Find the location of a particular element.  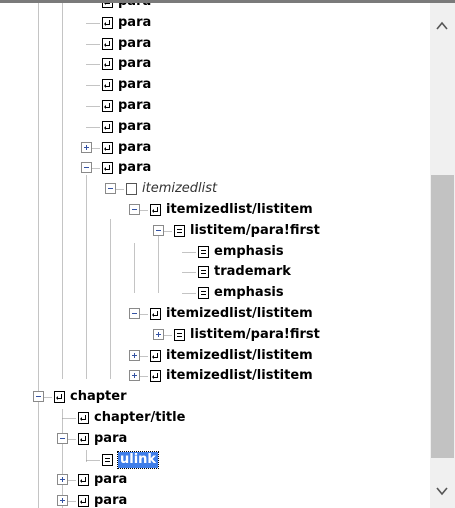

scrollbar-thumb is located at coordinates (442, 316).